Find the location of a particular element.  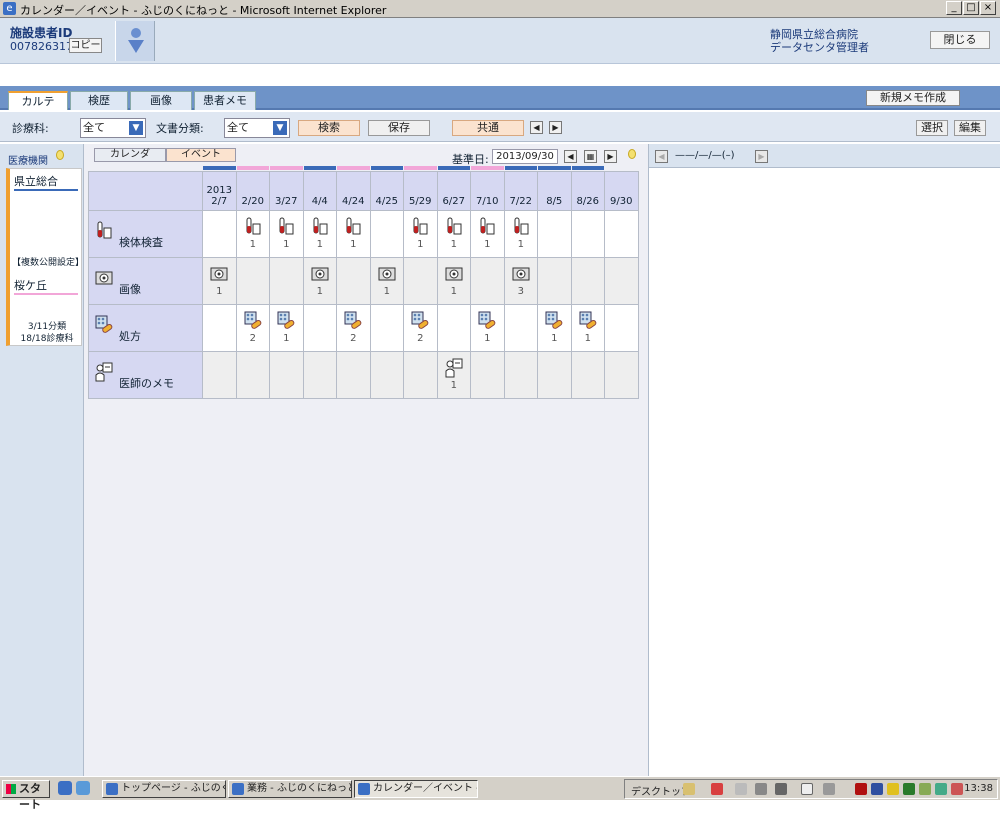

institution-item-kenritsu: 県立総合 is located at coordinates (36, 181).